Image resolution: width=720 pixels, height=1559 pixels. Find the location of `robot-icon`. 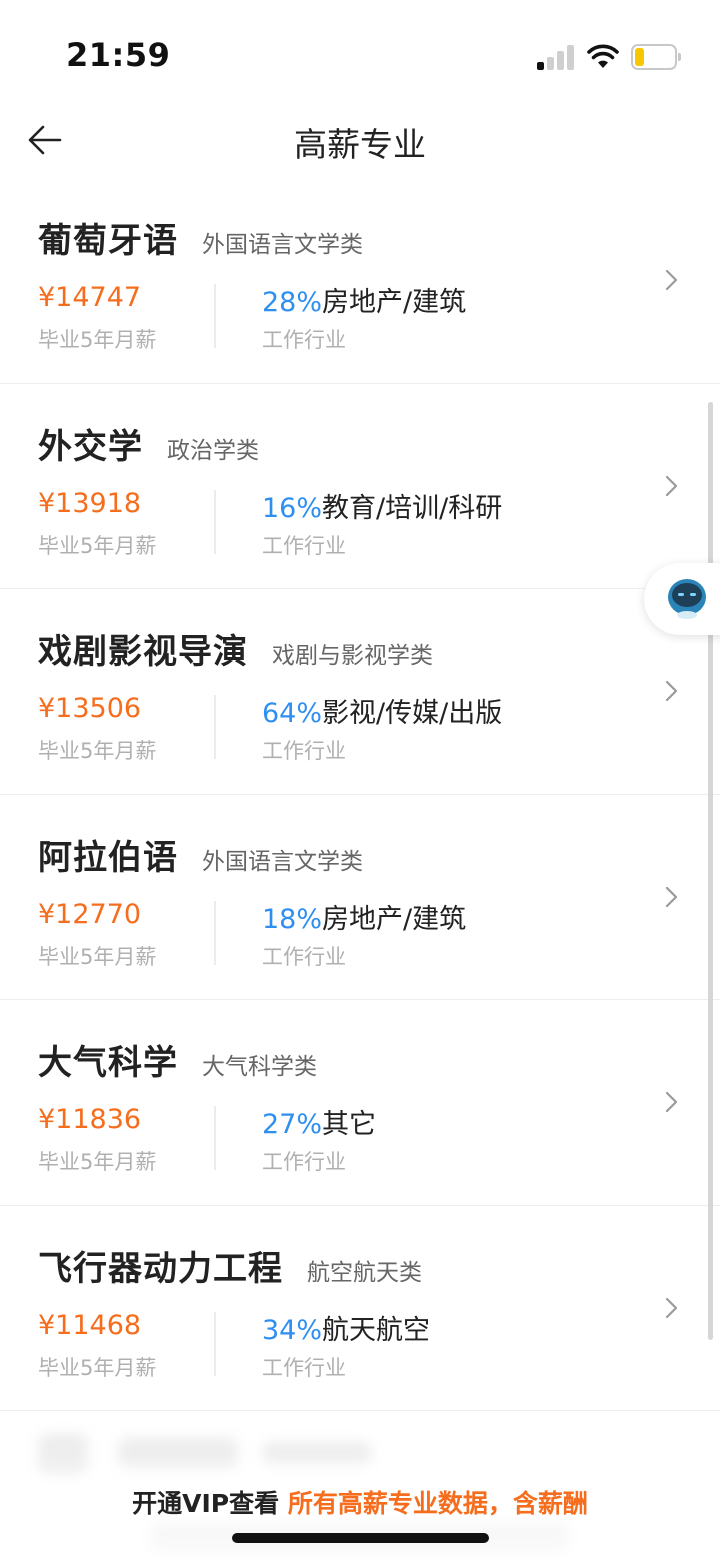

robot-icon is located at coordinates (687, 599).